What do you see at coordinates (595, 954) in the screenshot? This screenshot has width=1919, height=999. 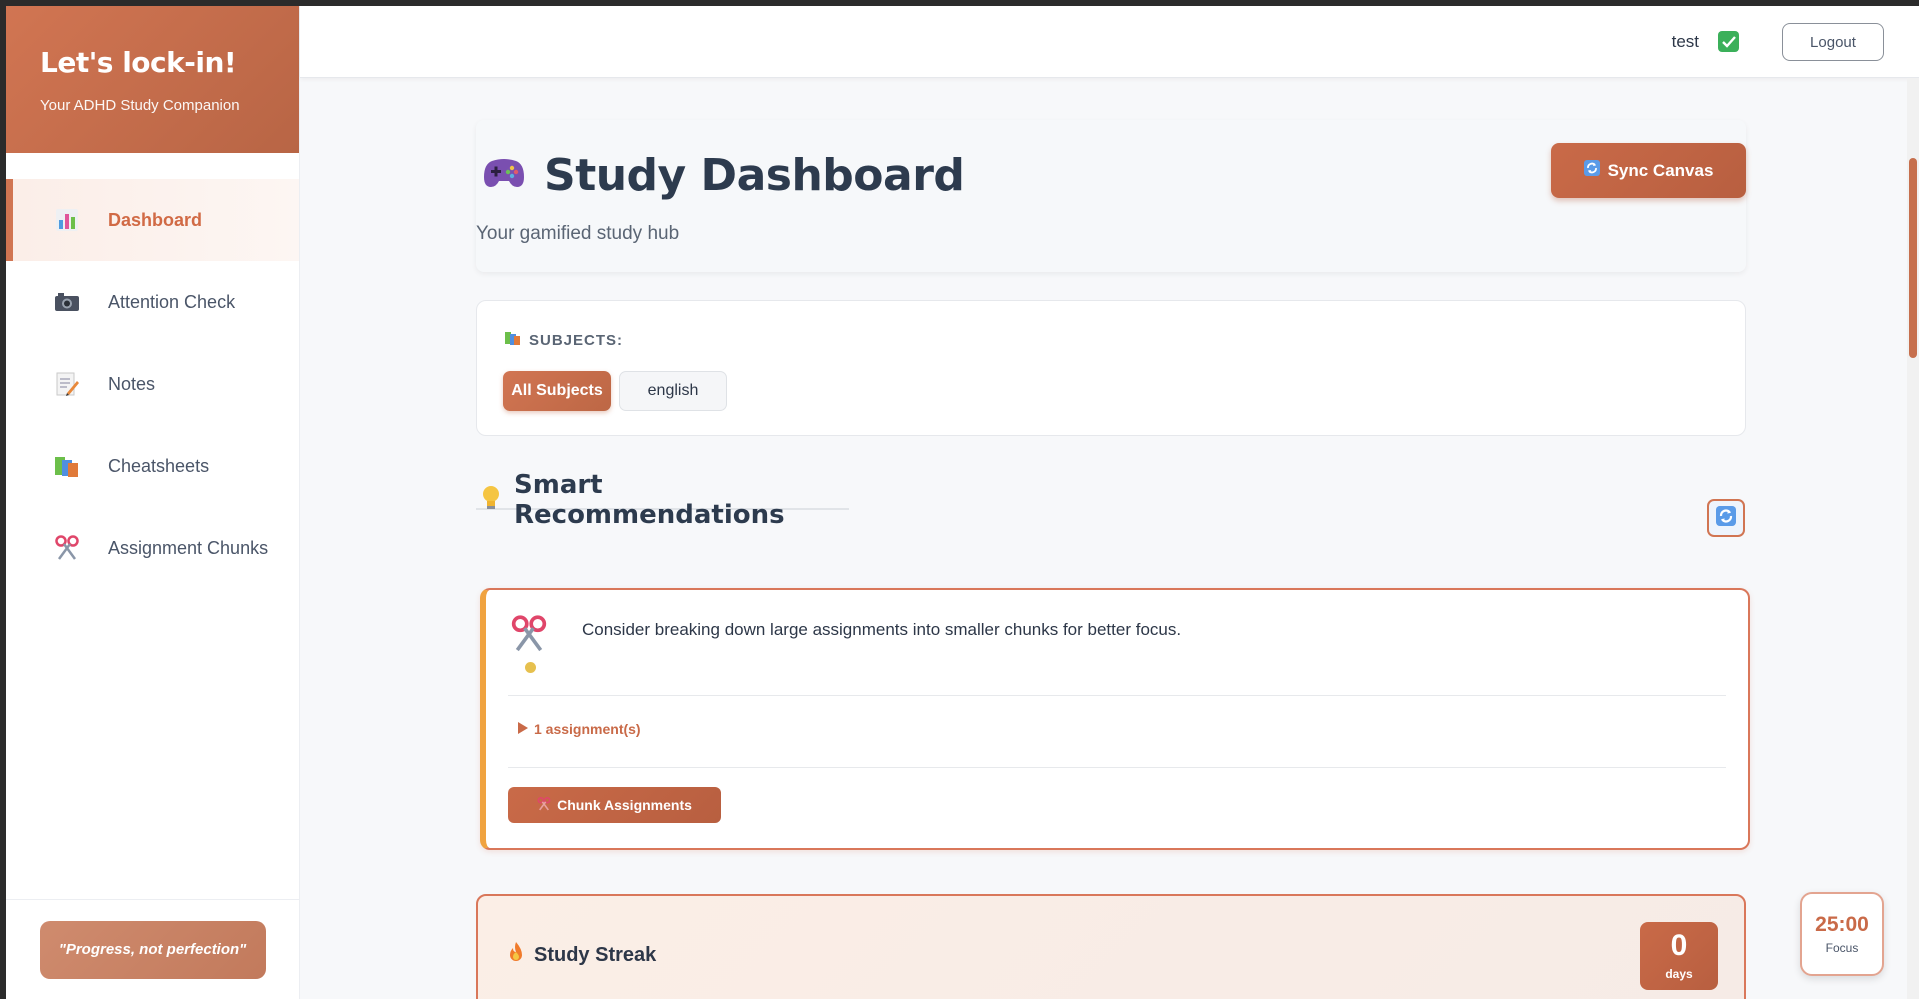 I see `streak-title: Study Streak` at bounding box center [595, 954].